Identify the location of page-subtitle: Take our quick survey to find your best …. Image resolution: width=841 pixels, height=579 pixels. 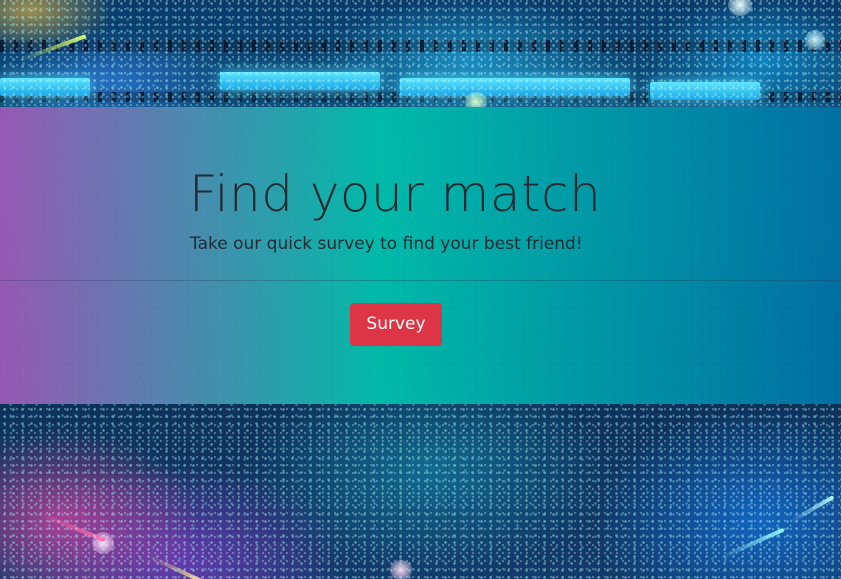
(386, 244).